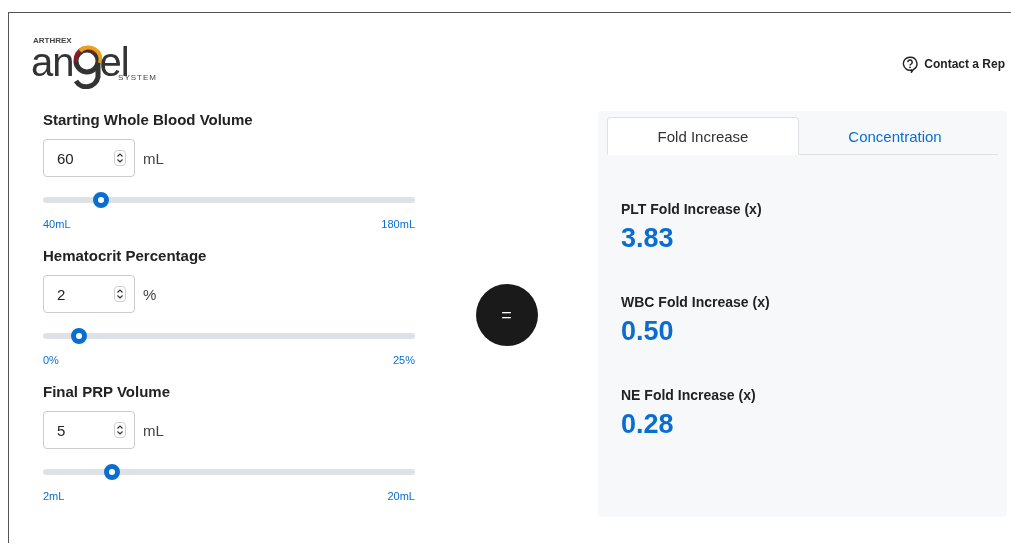  Describe the element at coordinates (703, 136) in the screenshot. I see `tab: Fold Increase` at that location.